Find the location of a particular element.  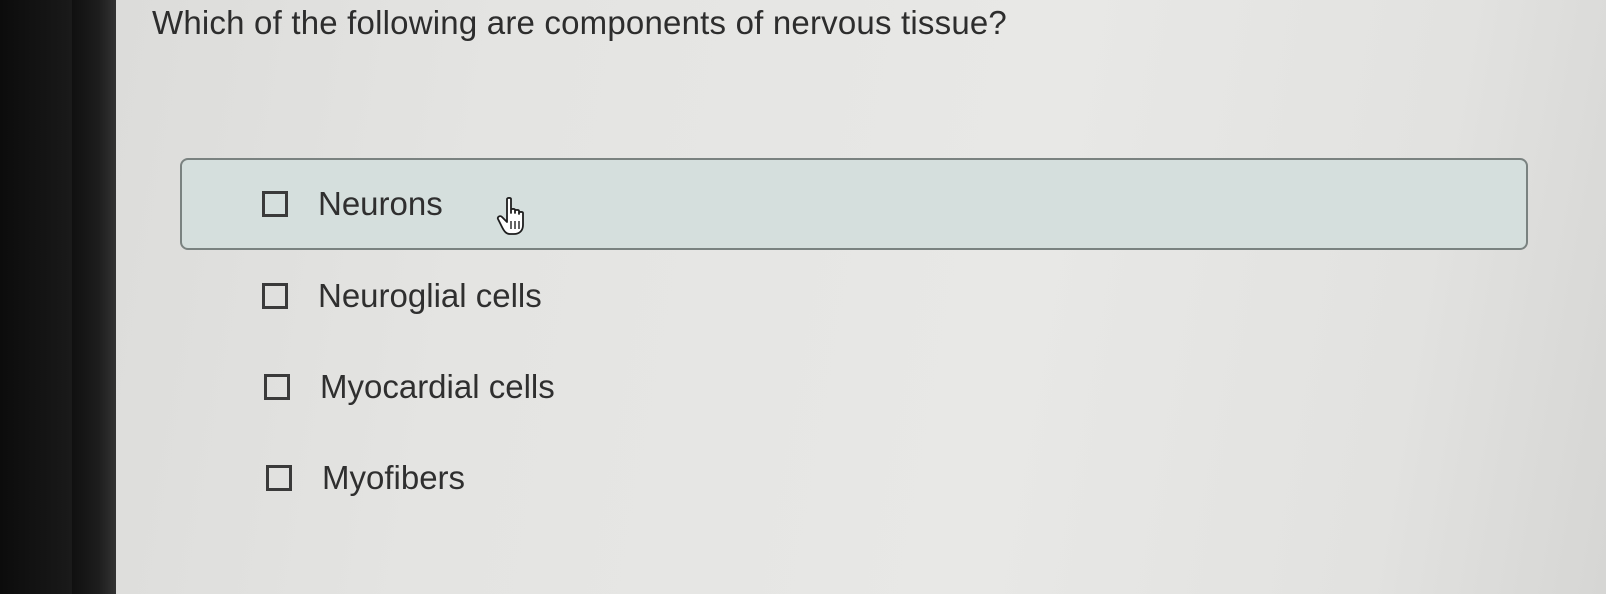

option-neurons: Neurons is located at coordinates (854, 204).